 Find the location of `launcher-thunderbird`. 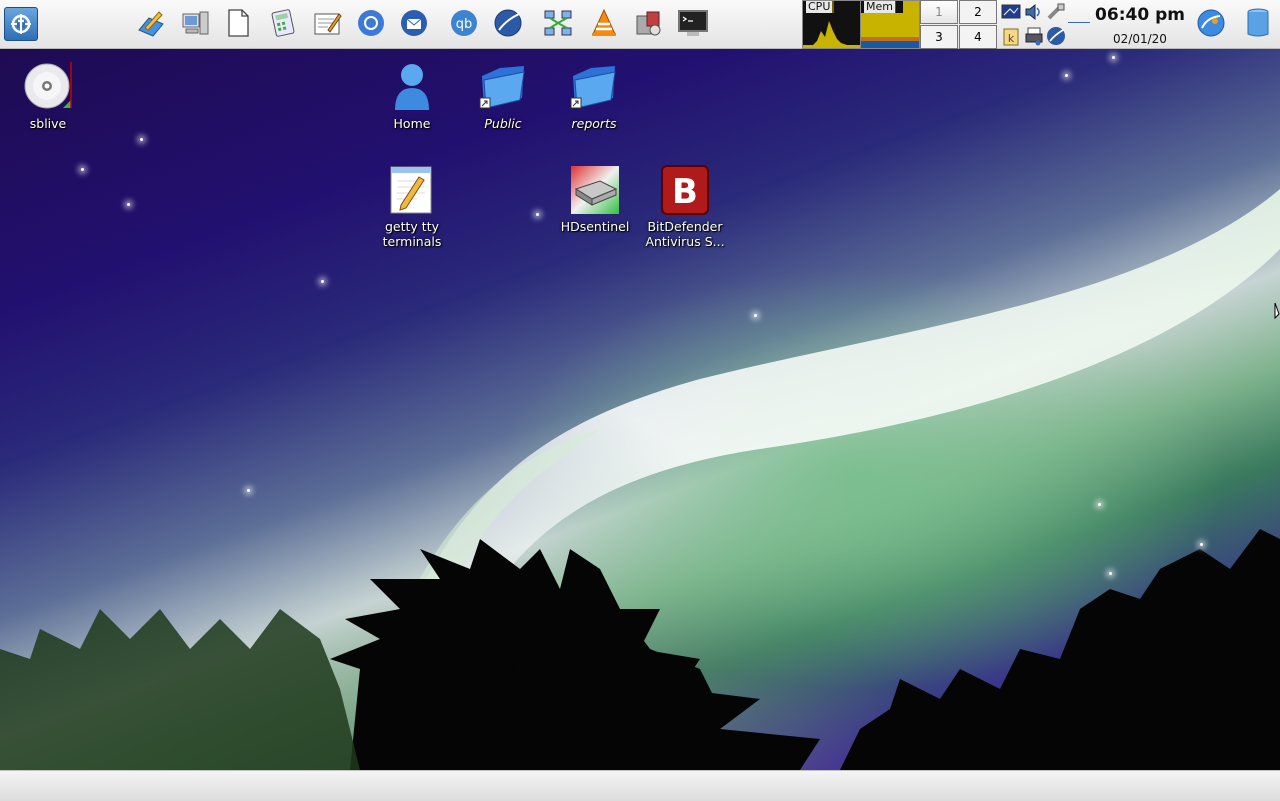

launcher-thunderbird is located at coordinates (414, 23).